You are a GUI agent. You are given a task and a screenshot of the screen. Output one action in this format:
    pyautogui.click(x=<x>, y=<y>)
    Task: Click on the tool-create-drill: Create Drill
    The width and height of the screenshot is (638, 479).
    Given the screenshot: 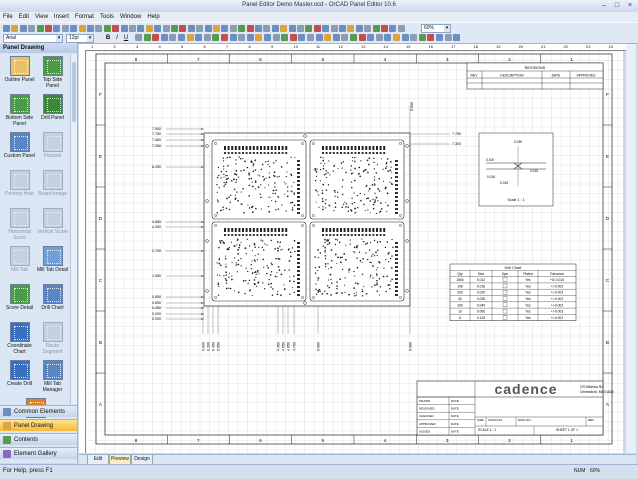 What is the action you would take?
    pyautogui.click(x=19, y=373)
    